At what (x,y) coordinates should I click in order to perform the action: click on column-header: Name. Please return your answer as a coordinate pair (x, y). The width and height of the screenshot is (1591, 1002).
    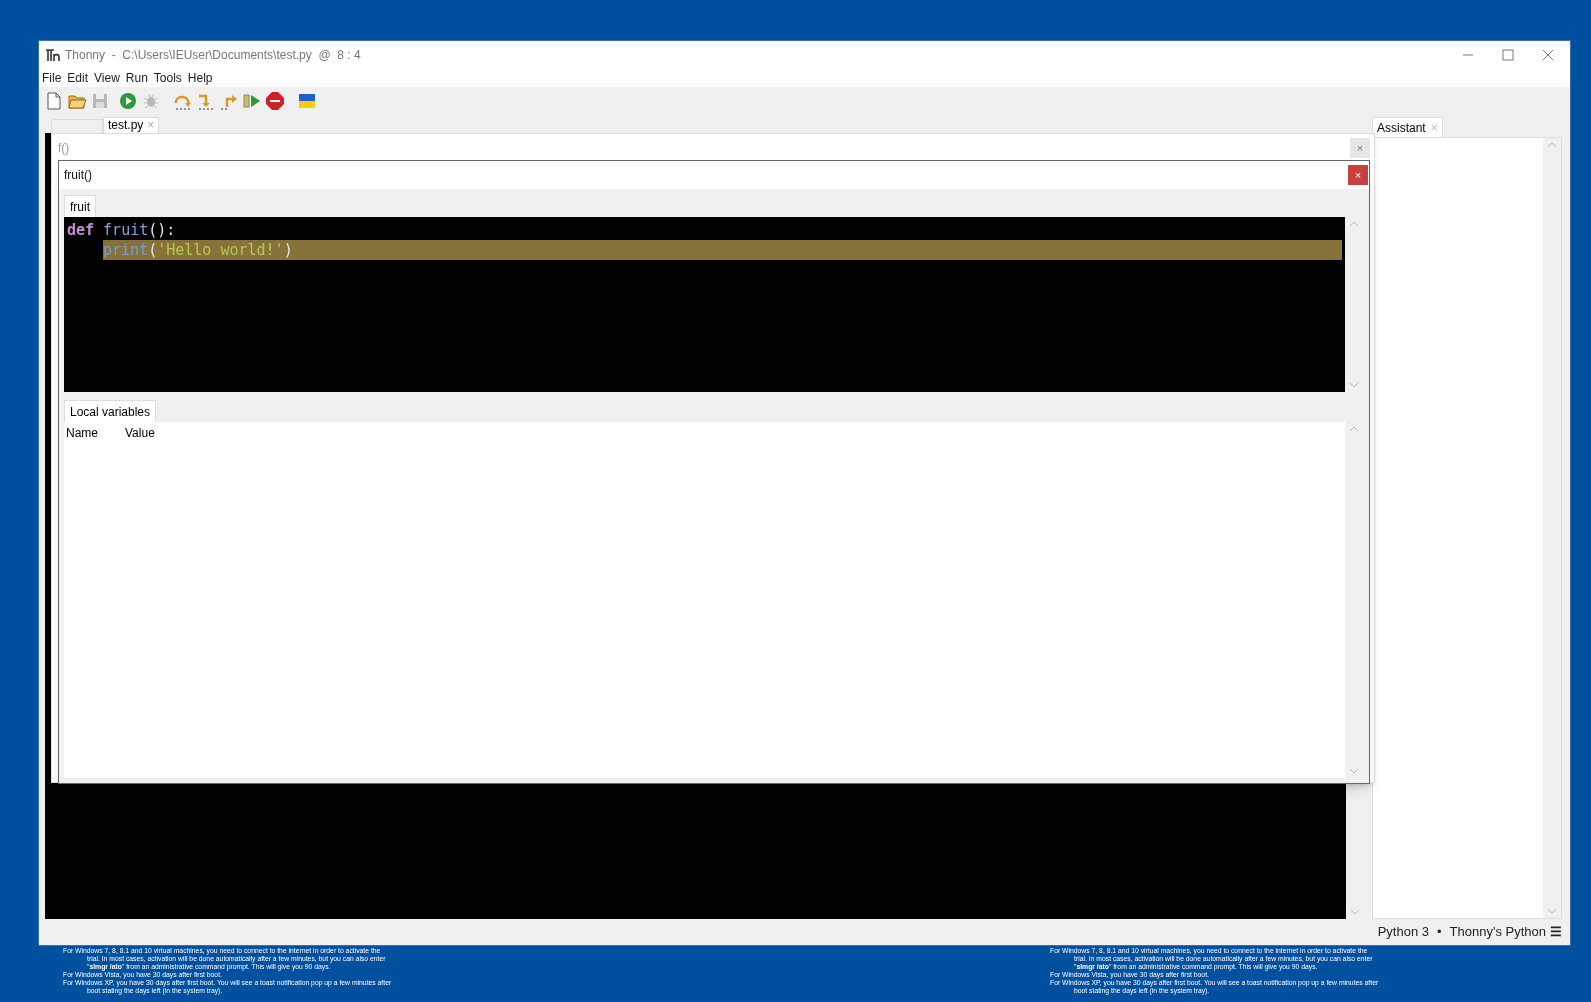
    Looking at the image, I should click on (95, 433).